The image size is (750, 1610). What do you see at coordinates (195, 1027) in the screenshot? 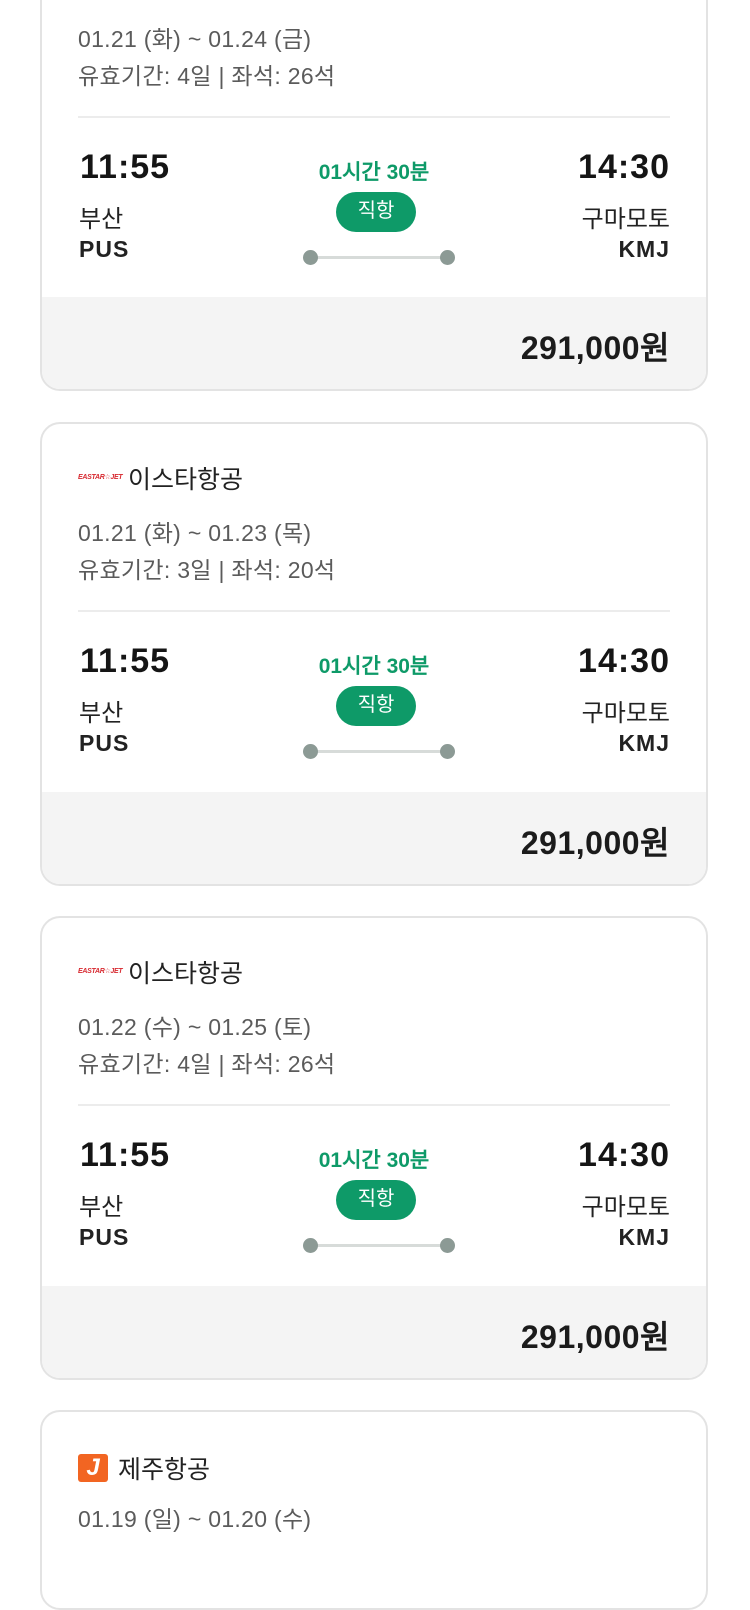
I see `travel-dates: 01.22 (수) ~ 01.25 (토)` at bounding box center [195, 1027].